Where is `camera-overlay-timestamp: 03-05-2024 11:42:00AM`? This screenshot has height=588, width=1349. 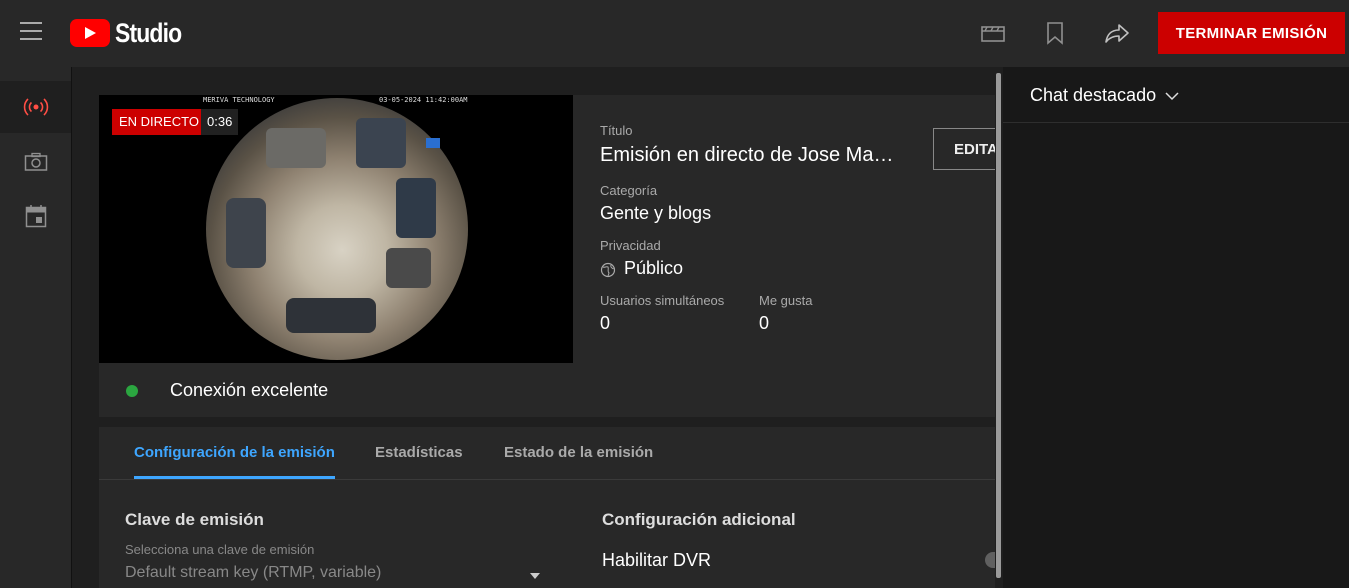
camera-overlay-timestamp: 03-05-2024 11:42:00AM is located at coordinates (423, 100).